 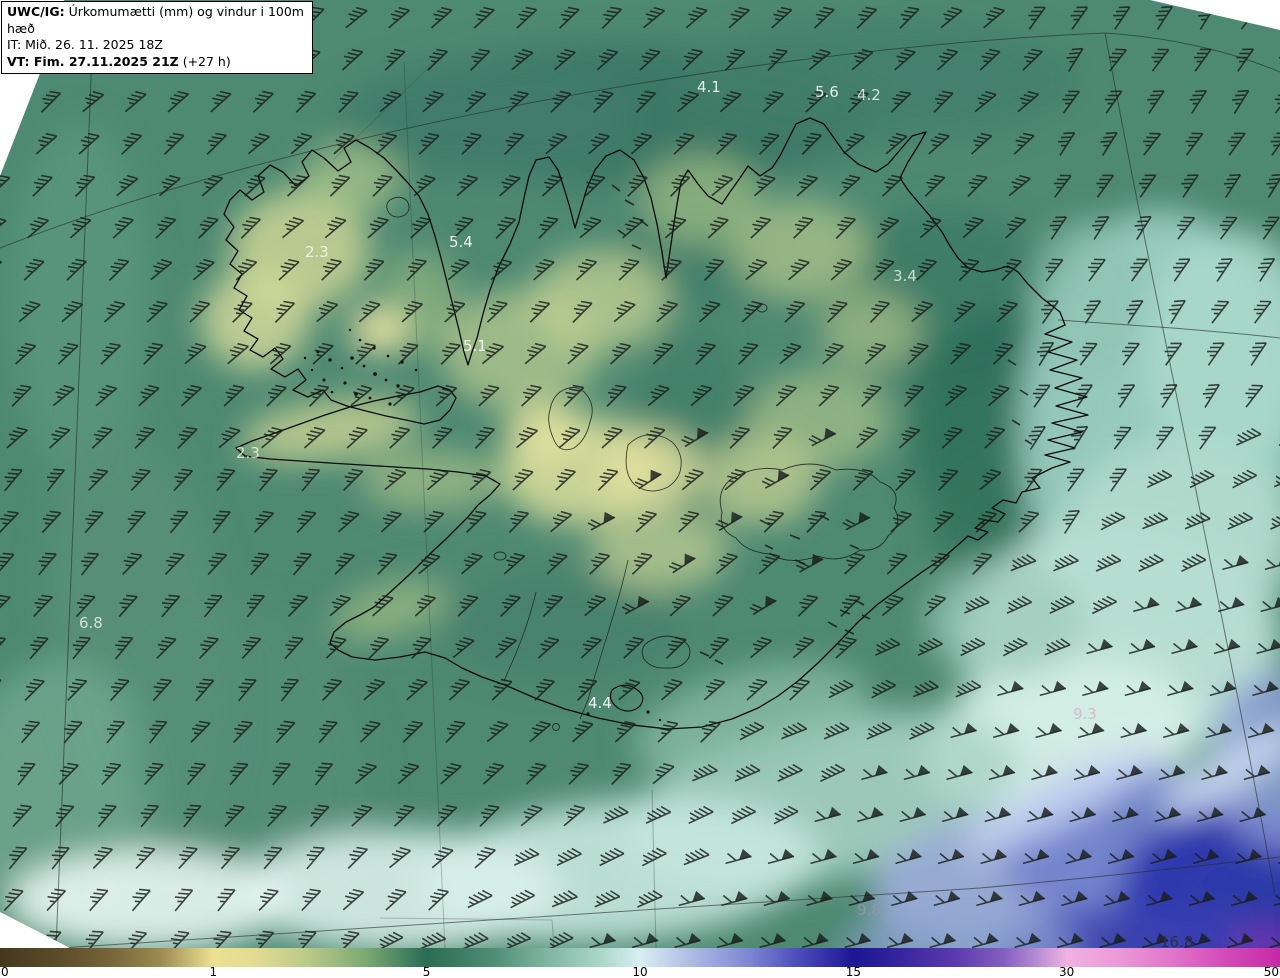 I want to click on colorbar-tick-label: 5, so click(x=426, y=971).